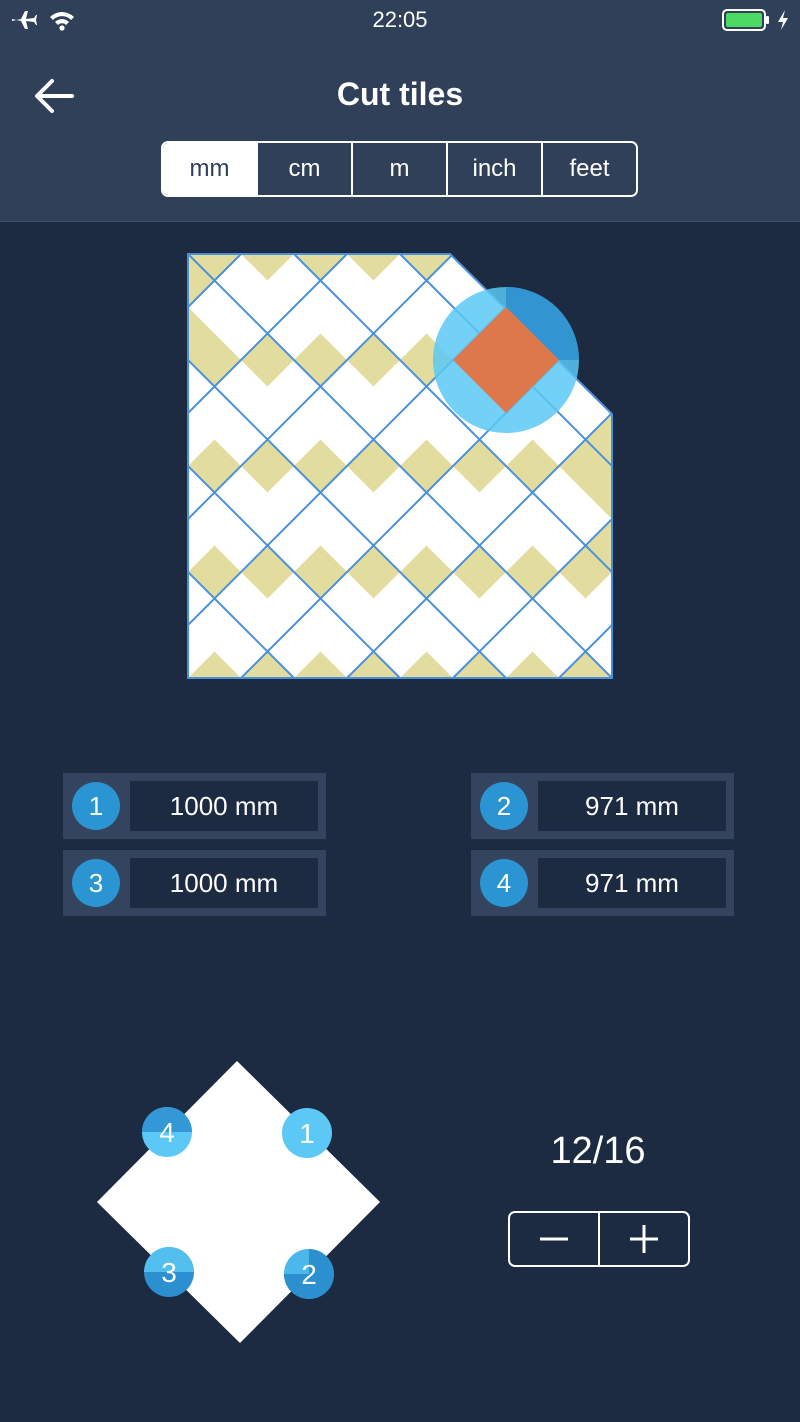 Image resolution: width=800 pixels, height=1422 pixels. I want to click on corner-marker-3: 3, so click(169, 1272).